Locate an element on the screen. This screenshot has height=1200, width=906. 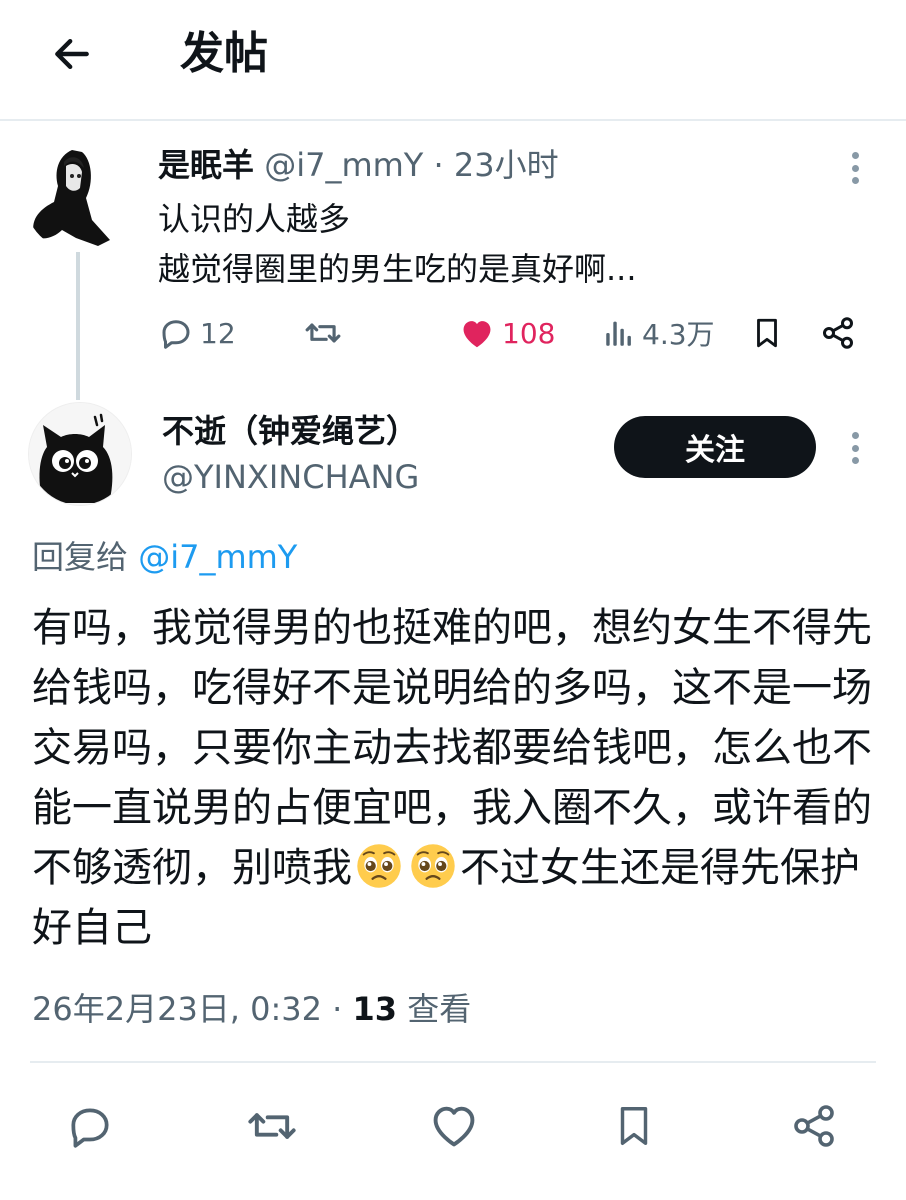
reply-to-handle: @i7_mmY is located at coordinates (217, 557).